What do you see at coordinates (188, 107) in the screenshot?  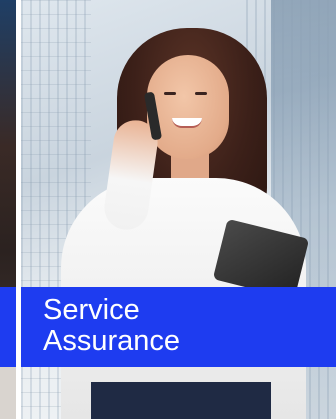 I see `photo-person-face` at bounding box center [188, 107].